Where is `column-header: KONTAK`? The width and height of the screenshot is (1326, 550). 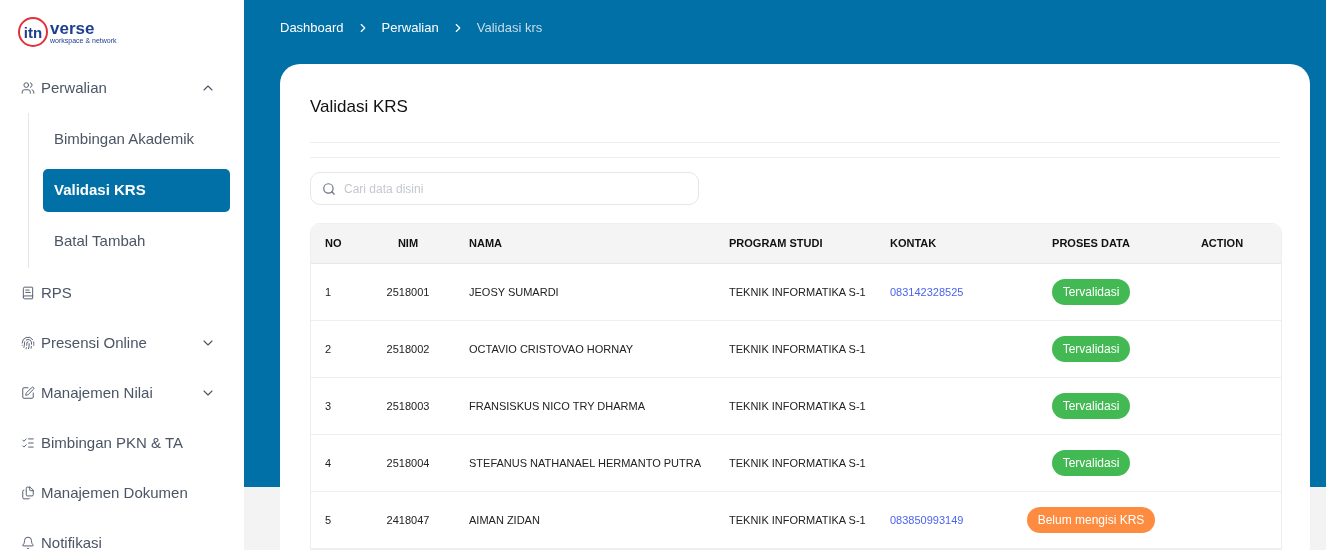
column-header: KONTAK is located at coordinates (914, 244).